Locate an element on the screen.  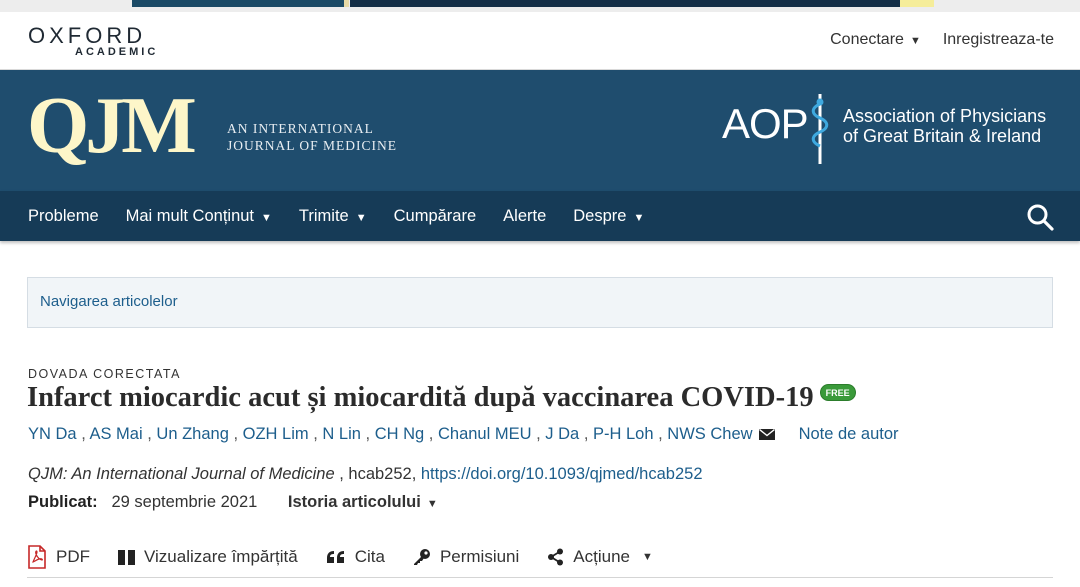
permissions-button: Permisiuni is located at coordinates (466, 557).